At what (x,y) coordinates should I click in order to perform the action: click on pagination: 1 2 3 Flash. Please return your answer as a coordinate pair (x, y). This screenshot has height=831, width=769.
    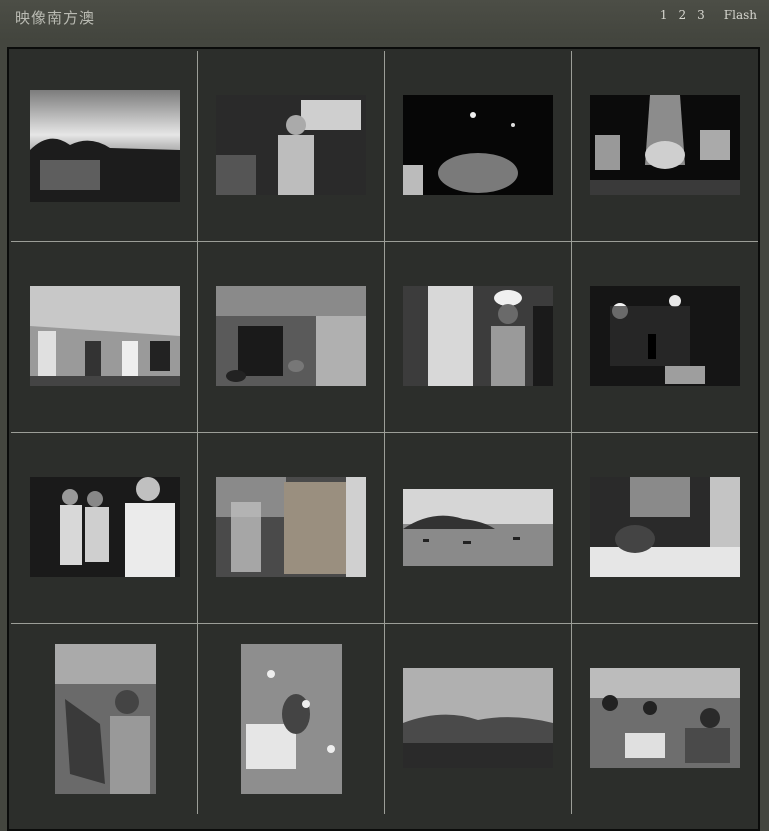
    Looking at the image, I should click on (703, 15).